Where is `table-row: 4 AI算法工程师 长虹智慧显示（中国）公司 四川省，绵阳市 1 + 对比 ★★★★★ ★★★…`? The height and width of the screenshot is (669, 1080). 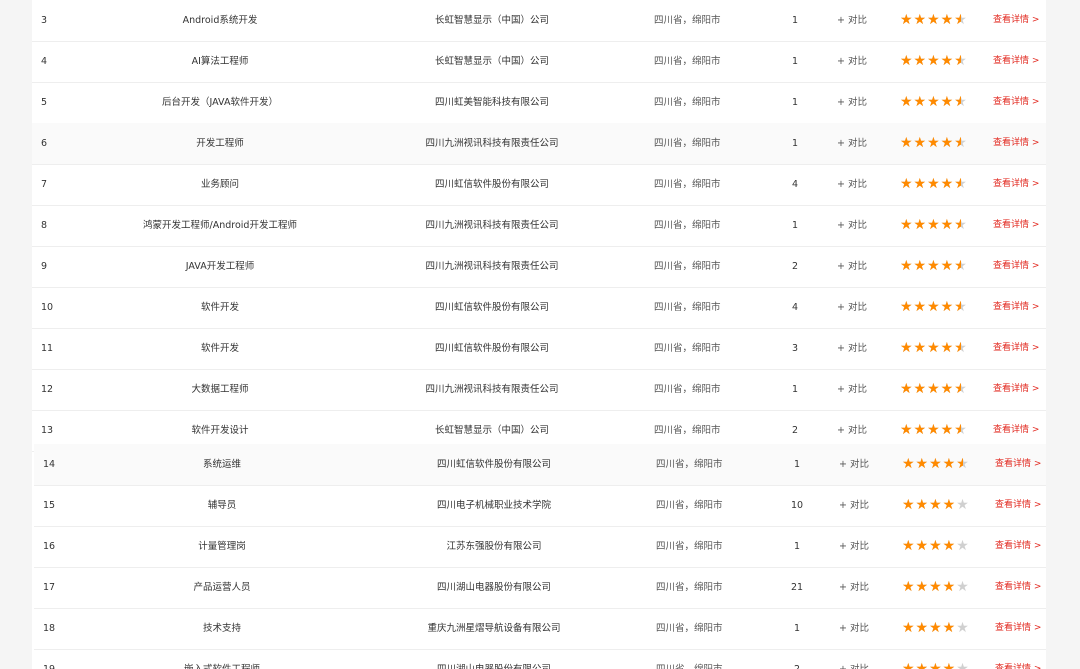 table-row: 4 AI算法工程师 长虹智慧显示（中国）公司 四川省，绵阳市 1 + 对比 ★★★★★ ★★★… is located at coordinates (539, 62).